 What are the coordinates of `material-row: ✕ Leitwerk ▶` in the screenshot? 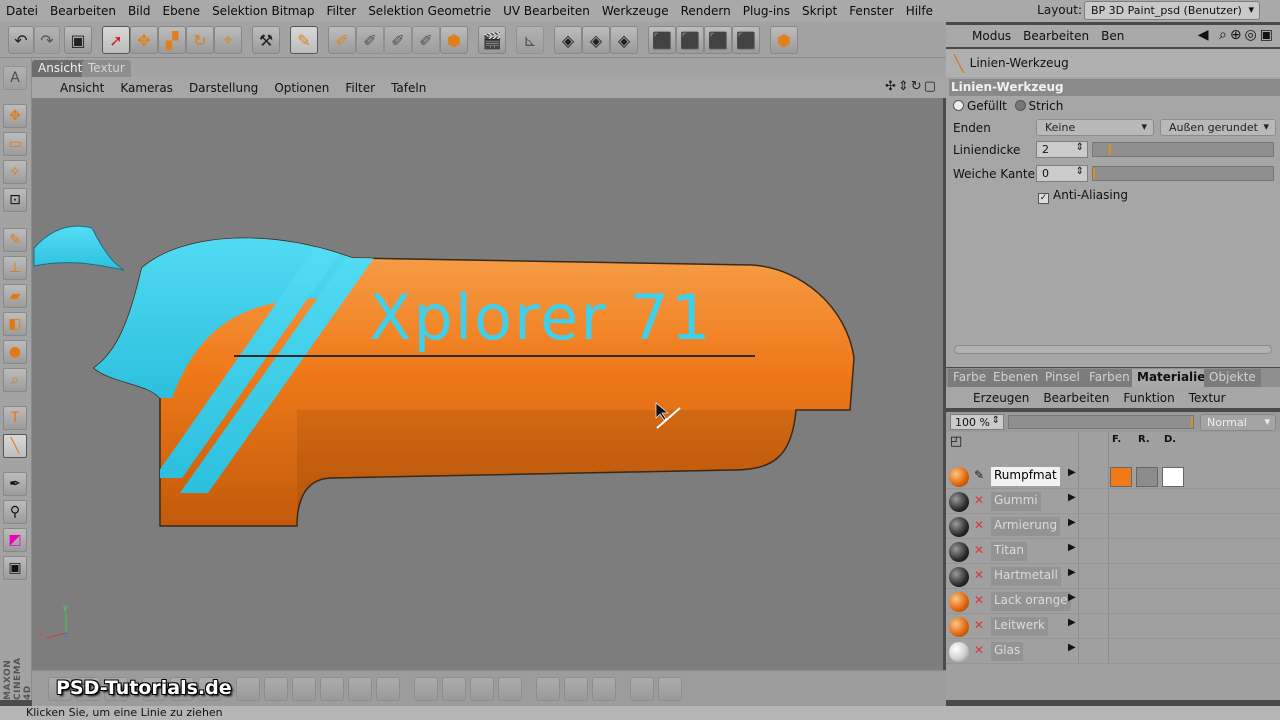 It's located at (1113, 626).